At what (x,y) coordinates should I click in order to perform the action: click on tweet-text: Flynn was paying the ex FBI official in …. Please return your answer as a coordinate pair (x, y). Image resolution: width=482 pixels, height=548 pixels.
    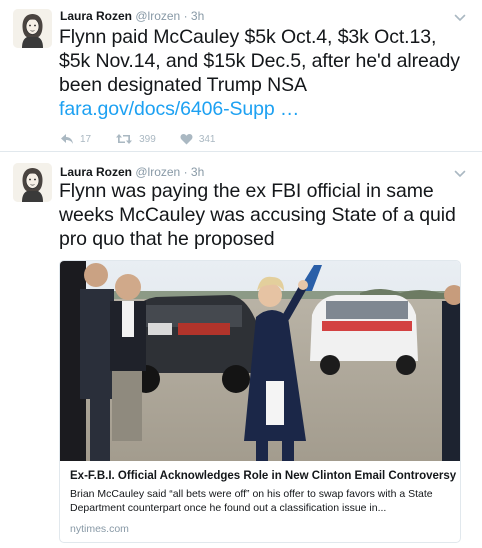
    Looking at the image, I should click on (257, 215).